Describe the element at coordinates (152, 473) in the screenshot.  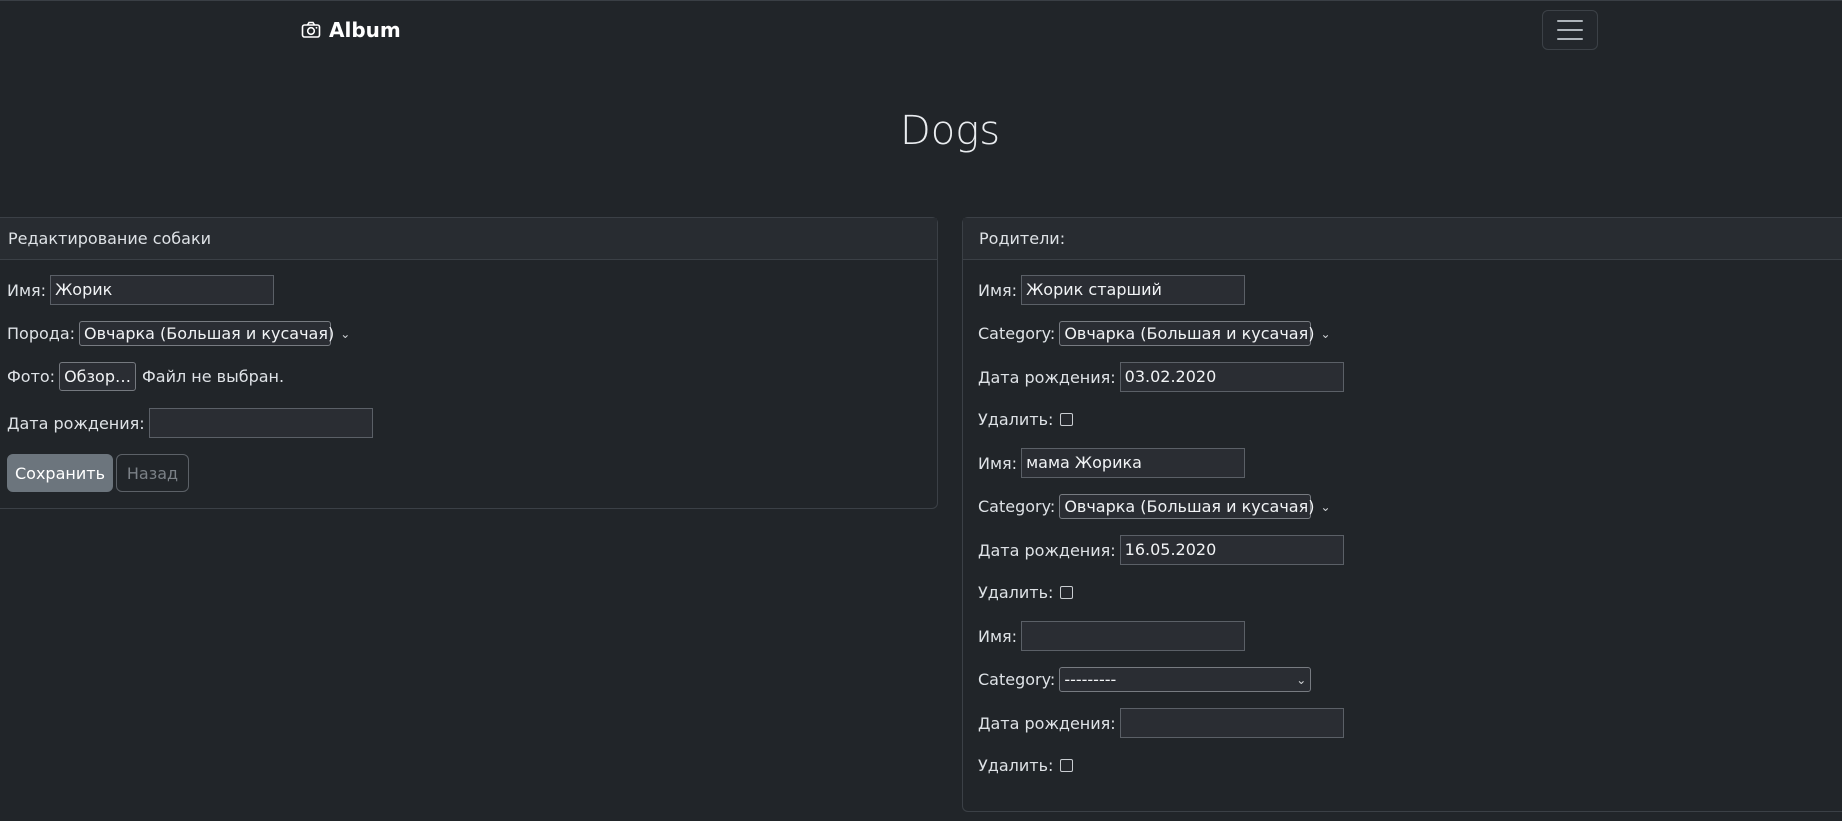
I see `back-button: Назад` at that location.